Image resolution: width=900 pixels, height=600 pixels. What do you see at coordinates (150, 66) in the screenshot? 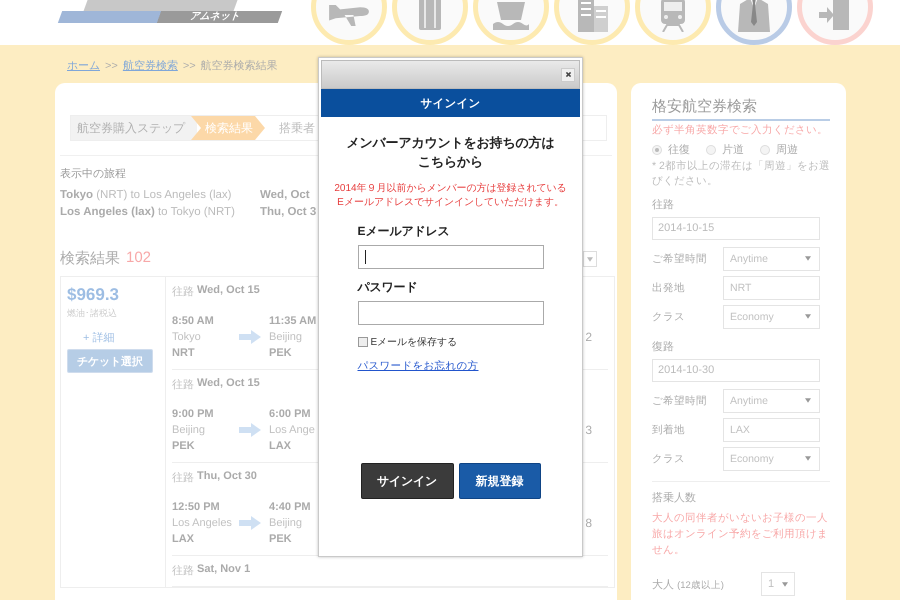
I see `breadcrumb-link: 航空券検索` at bounding box center [150, 66].